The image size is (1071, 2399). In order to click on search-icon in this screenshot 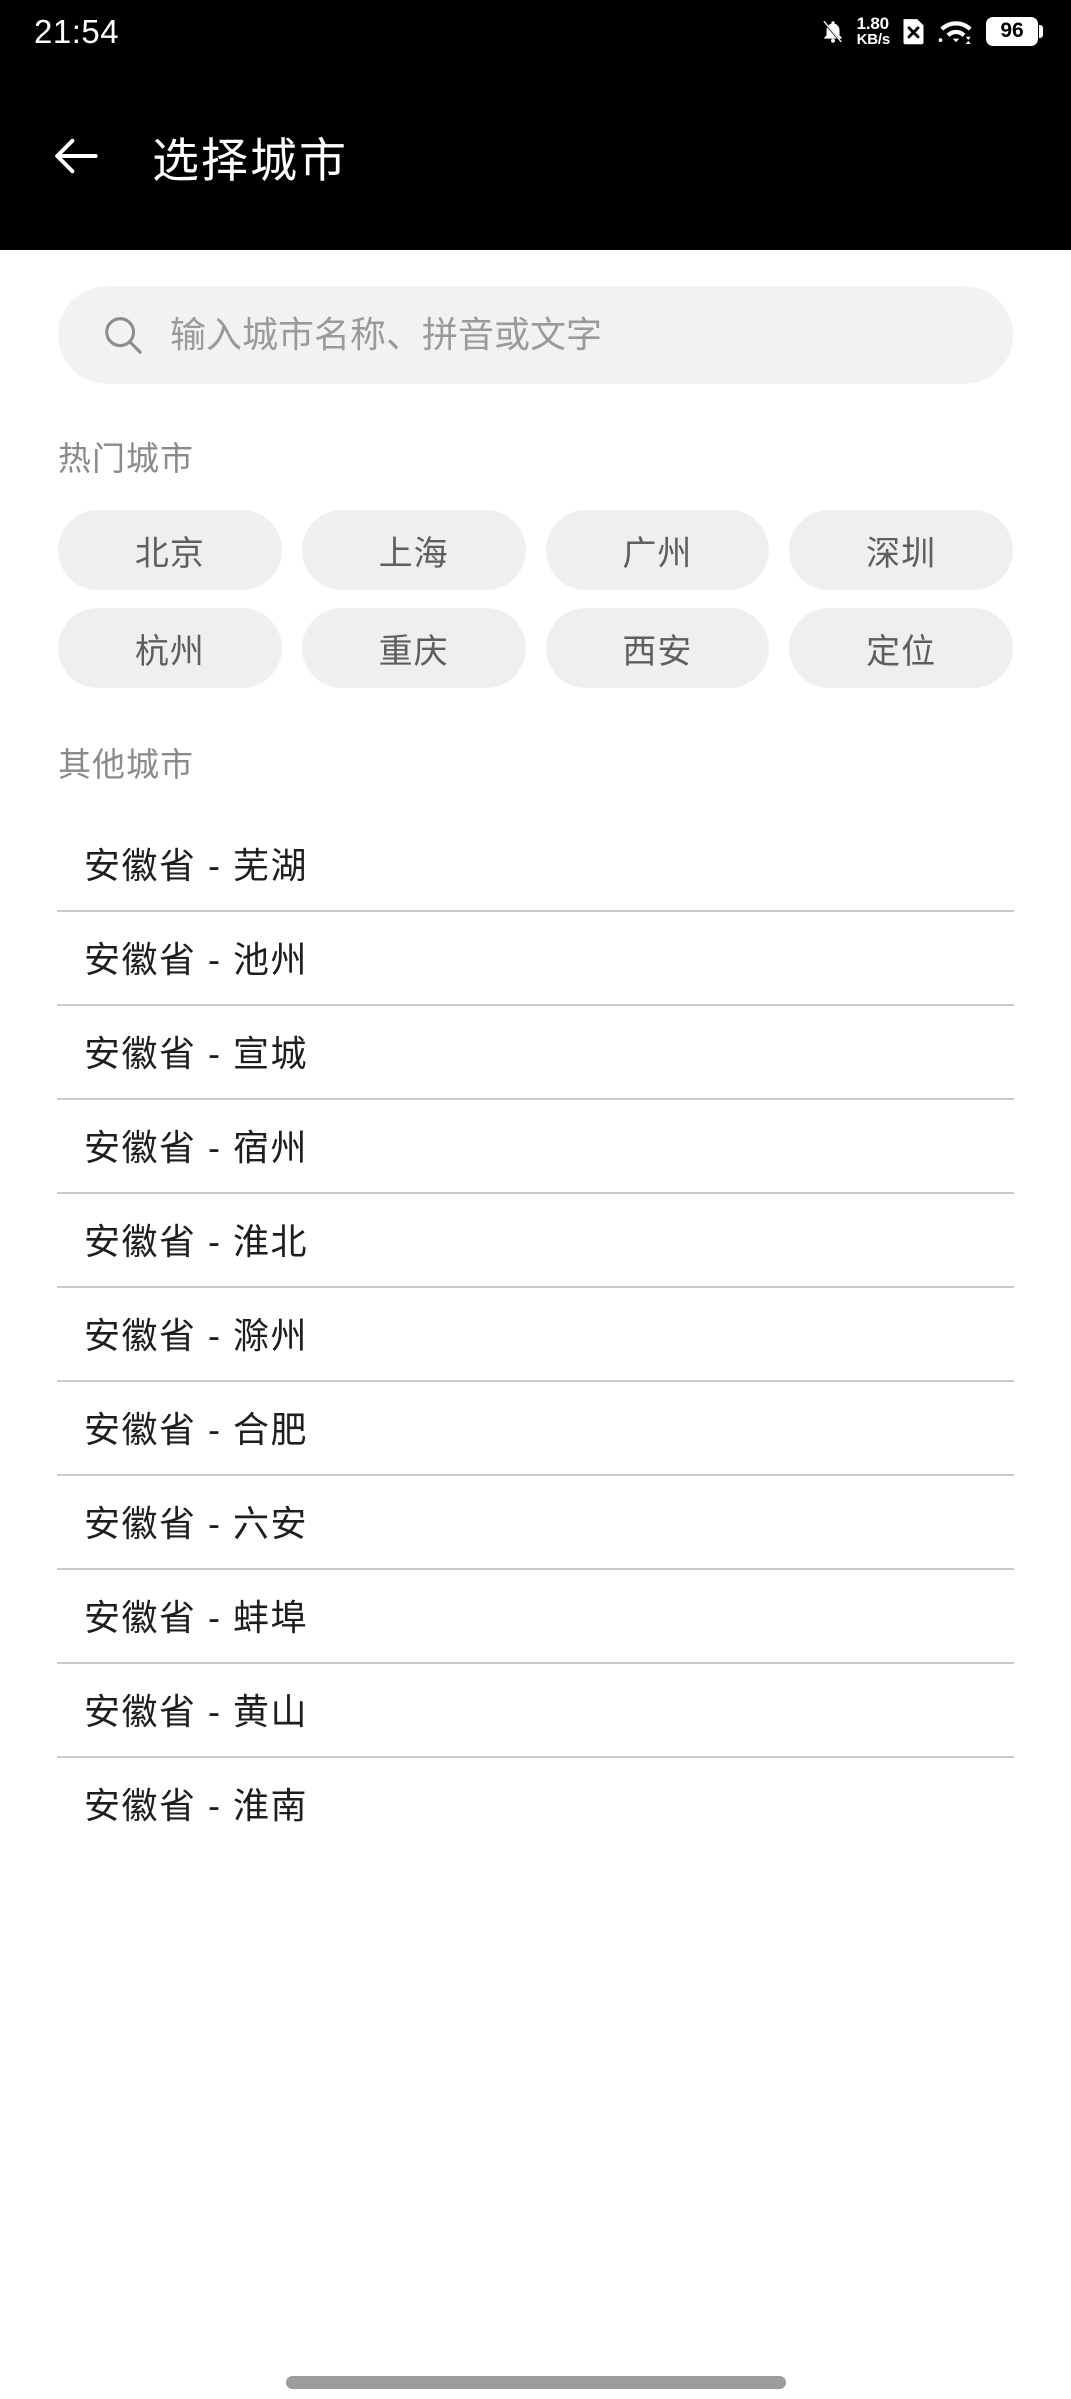, I will do `click(123, 335)`.